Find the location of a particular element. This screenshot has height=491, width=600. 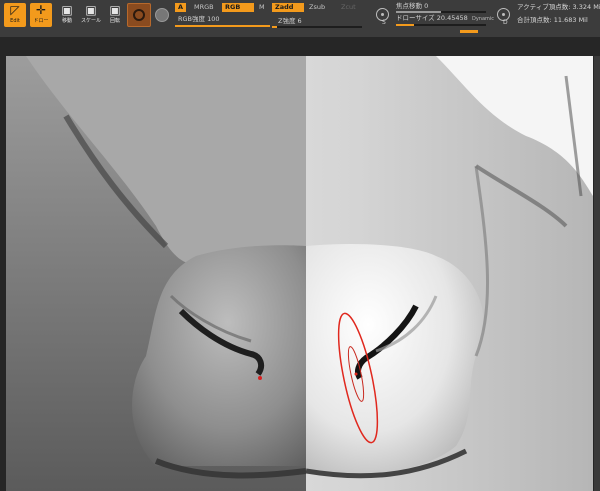

mrgb-toggle: MRGB is located at coordinates (204, 7).